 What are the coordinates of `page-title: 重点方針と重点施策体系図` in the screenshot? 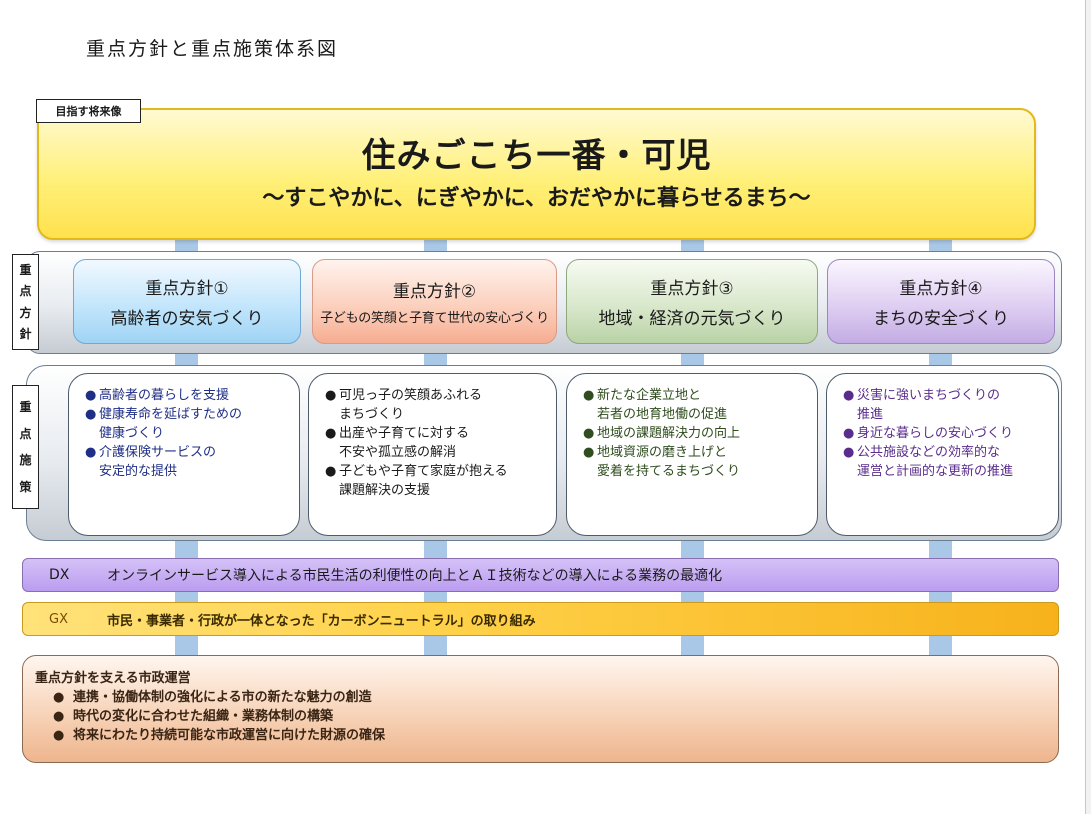 It's located at (212, 49).